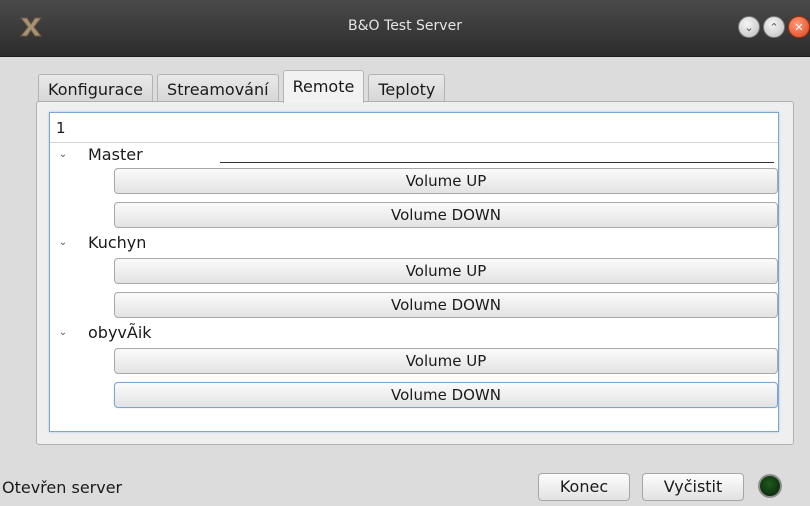  I want to click on group-label: Kuchyn, so click(117, 242).